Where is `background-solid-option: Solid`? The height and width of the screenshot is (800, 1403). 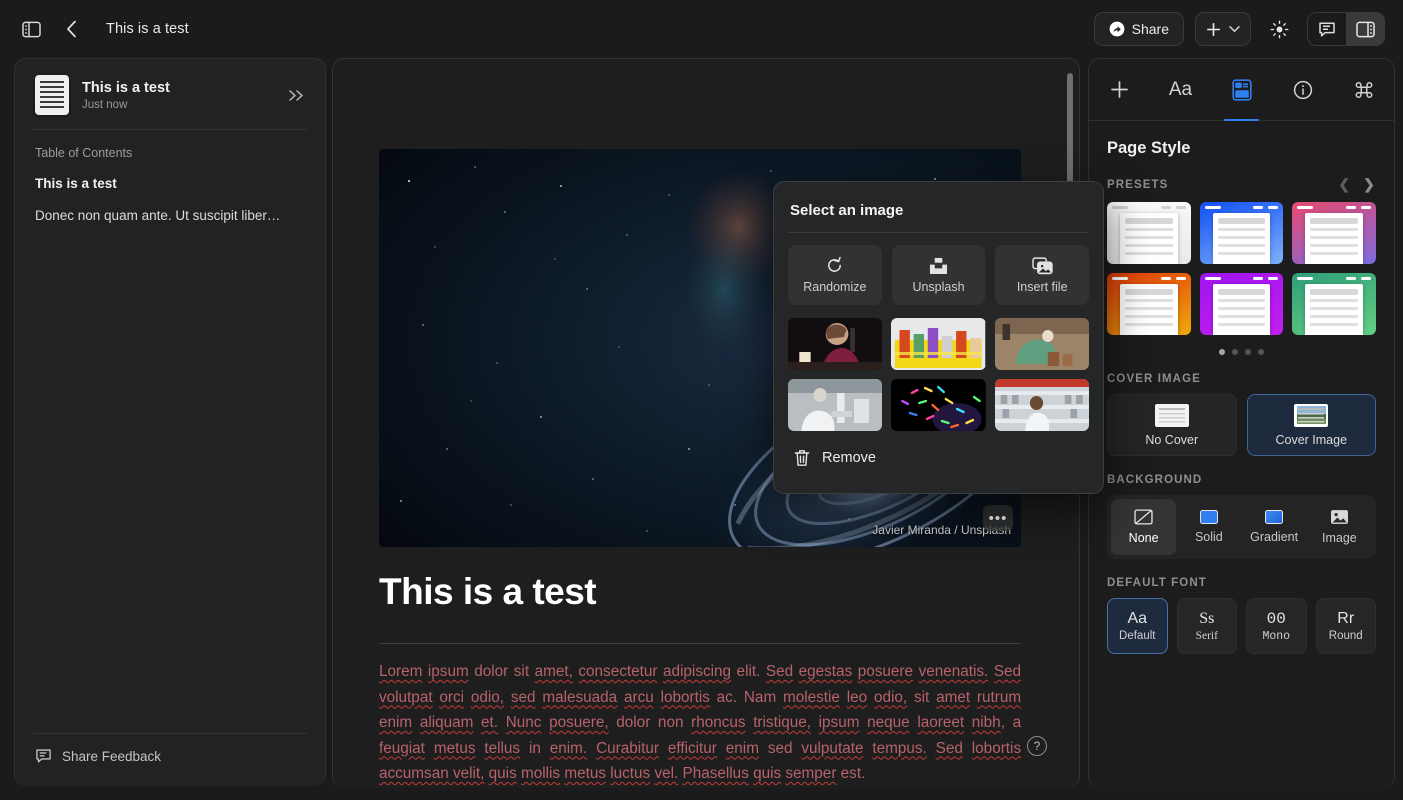 background-solid-option: Solid is located at coordinates (1208, 527).